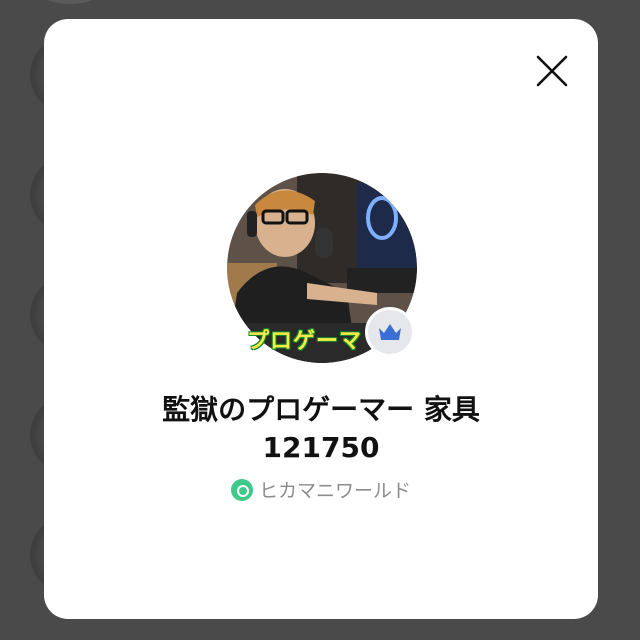  Describe the element at coordinates (241, 490) in the screenshot. I see `community-icon` at that location.